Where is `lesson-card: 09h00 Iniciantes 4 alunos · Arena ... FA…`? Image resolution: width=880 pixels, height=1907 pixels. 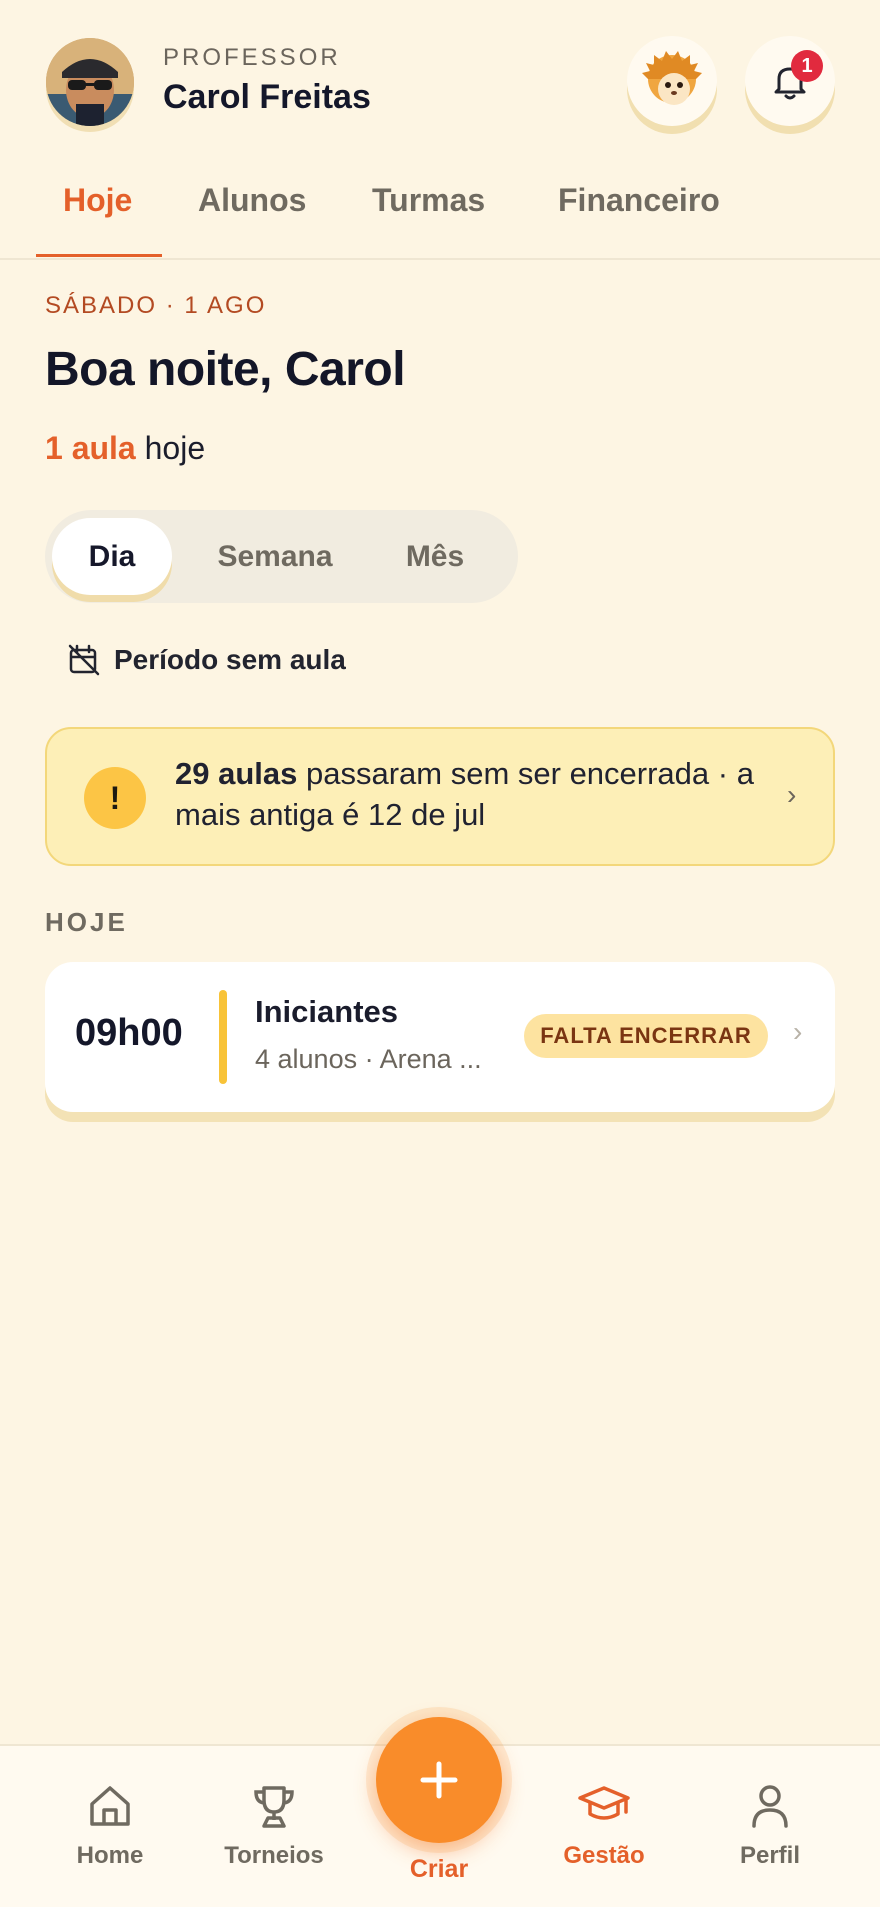
lesson-card: 09h00 Iniciantes 4 alunos · Arena ... FA… is located at coordinates (440, 1037).